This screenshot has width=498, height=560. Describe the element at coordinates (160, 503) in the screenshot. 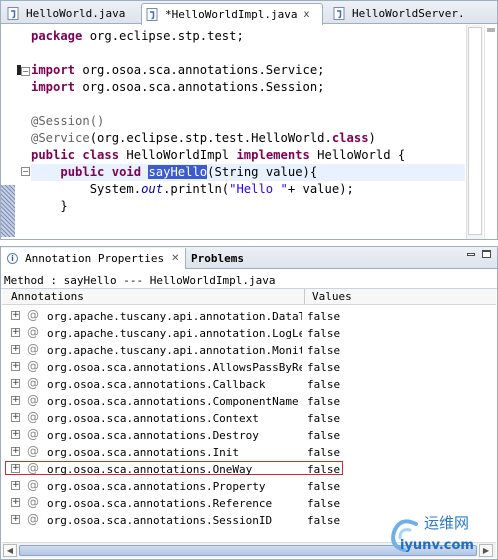

I see `annotation-name: org.osoa.sca.annotations.Reference` at that location.